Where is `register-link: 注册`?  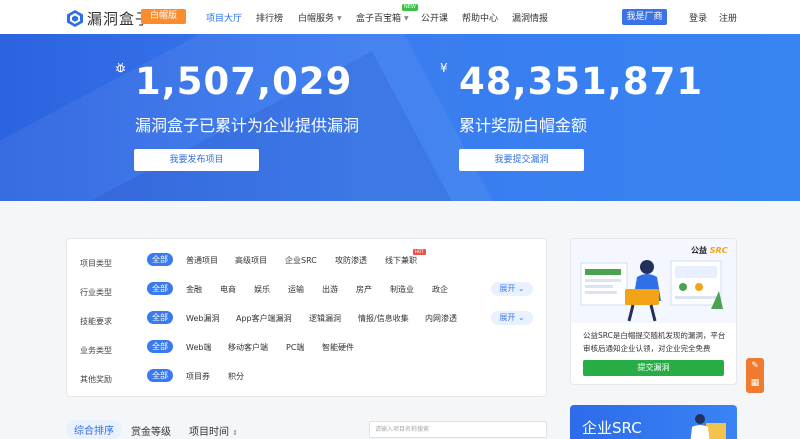
register-link: 注册 is located at coordinates (728, 17).